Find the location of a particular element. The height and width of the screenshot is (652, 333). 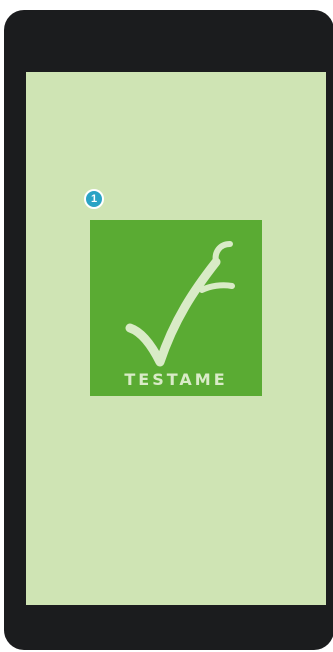

step-badge: 1 is located at coordinates (94, 199).